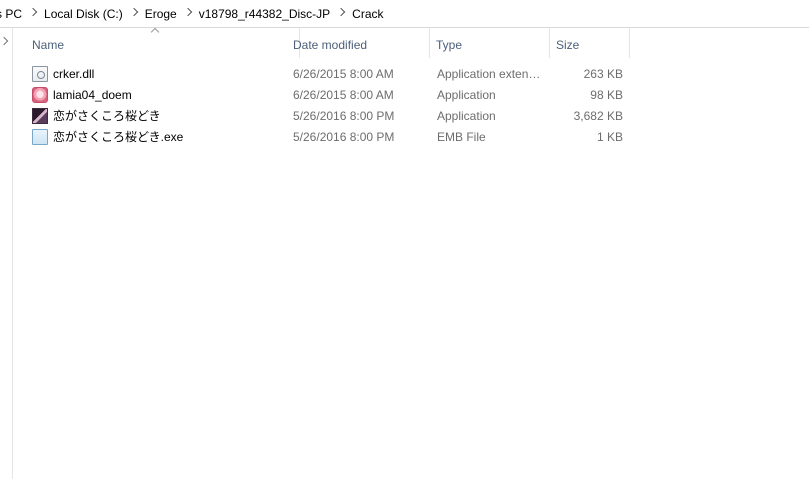 The image size is (809, 479). What do you see at coordinates (92, 95) in the screenshot?
I see `file-name: lamia04_doem` at bounding box center [92, 95].